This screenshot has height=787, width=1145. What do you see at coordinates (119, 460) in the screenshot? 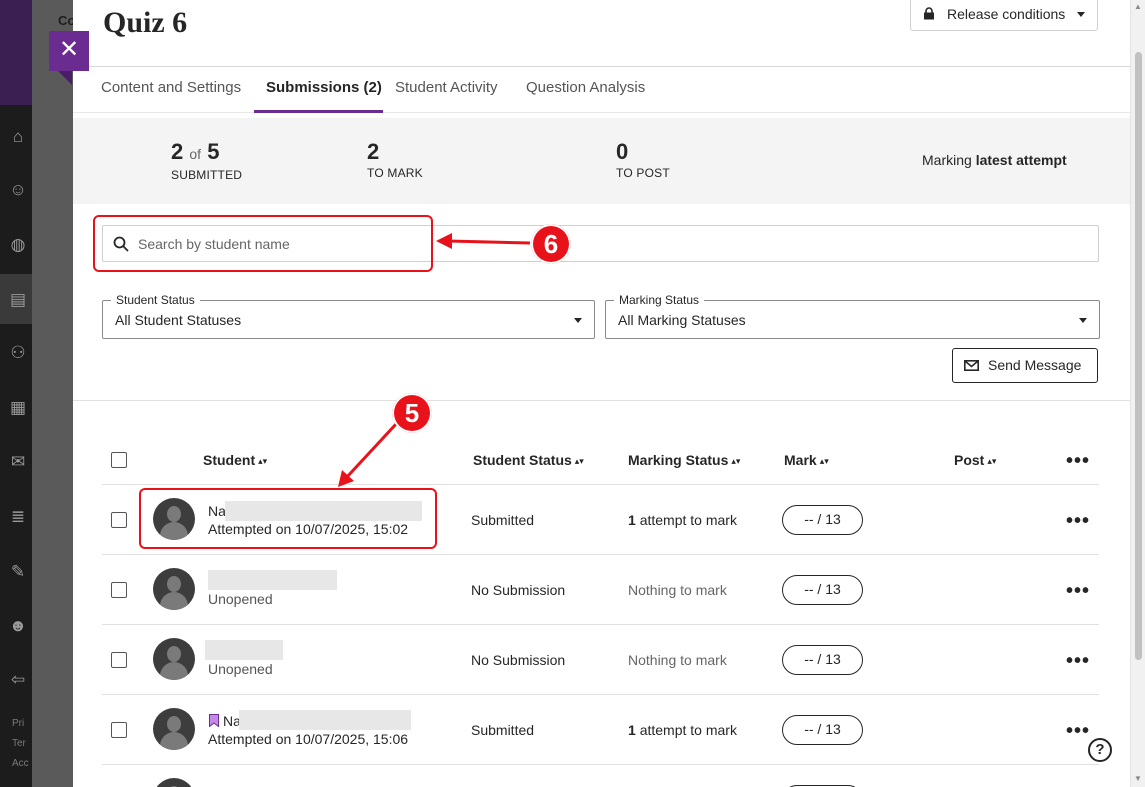
I see `select-all-checkbox` at bounding box center [119, 460].